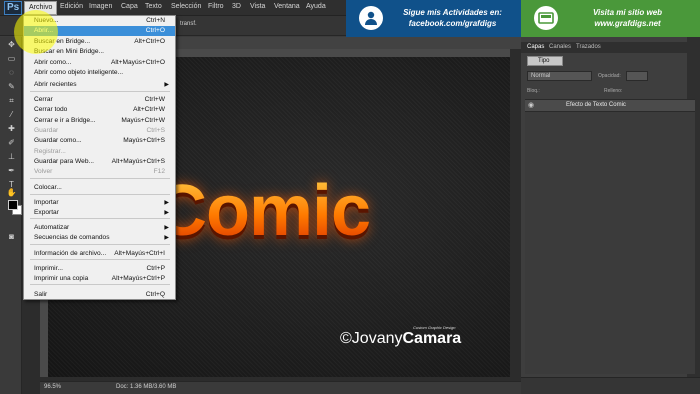 This screenshot has height=394, width=700. I want to click on menu-item: Secuencias de comandos ▶, so click(99, 238).